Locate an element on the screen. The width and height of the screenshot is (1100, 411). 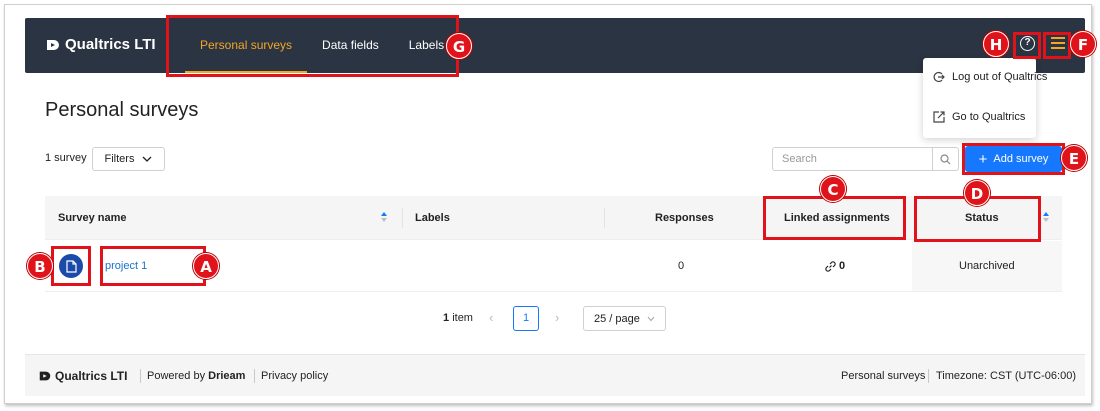
page-title: Personal surveys is located at coordinates (122, 110).